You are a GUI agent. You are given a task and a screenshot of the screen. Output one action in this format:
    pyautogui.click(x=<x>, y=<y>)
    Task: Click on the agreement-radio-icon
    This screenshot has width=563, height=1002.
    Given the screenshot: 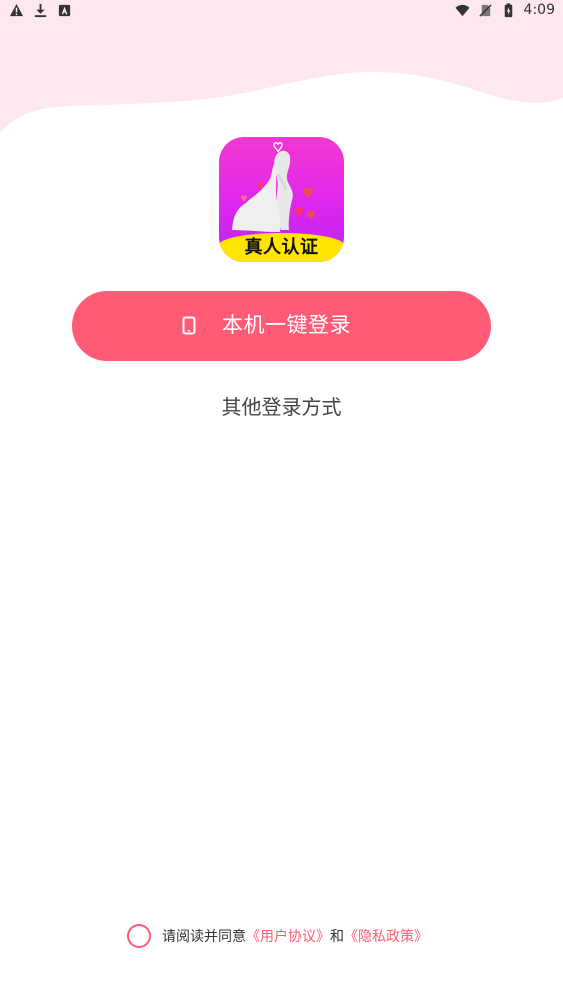 What is the action you would take?
    pyautogui.click(x=139, y=936)
    